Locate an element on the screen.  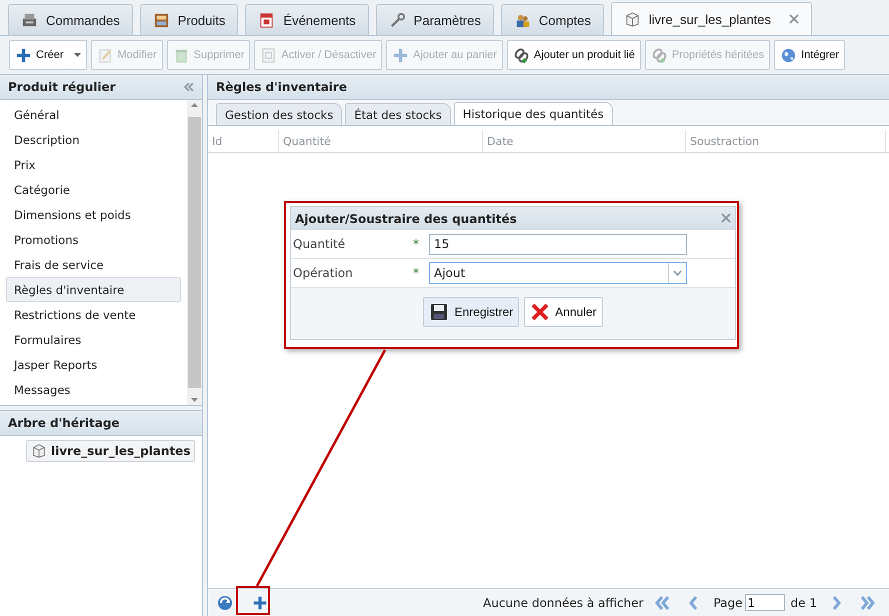
globe-icon is located at coordinates (789, 55).